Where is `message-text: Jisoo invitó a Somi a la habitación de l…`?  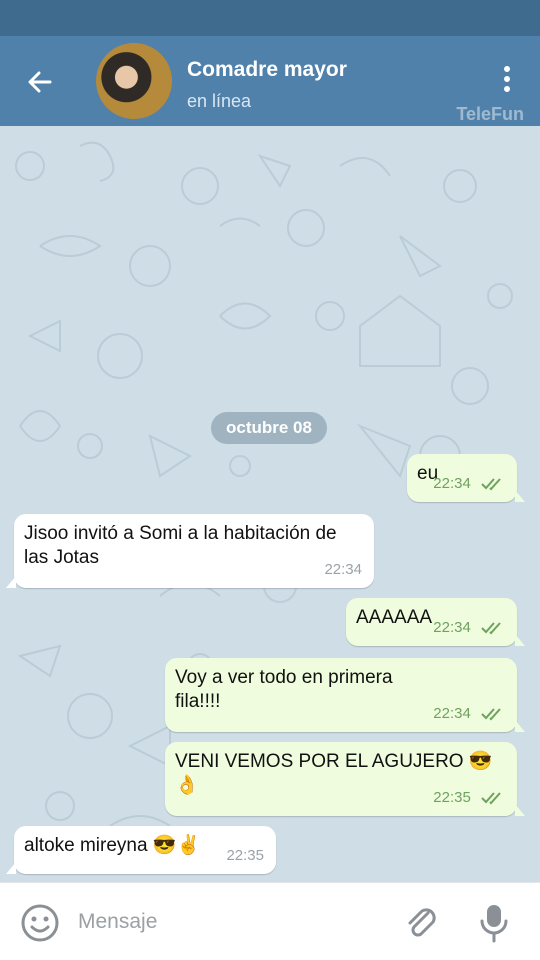
message-text: Jisoo invitó a Somi a la habitación de l… is located at coordinates (180, 545).